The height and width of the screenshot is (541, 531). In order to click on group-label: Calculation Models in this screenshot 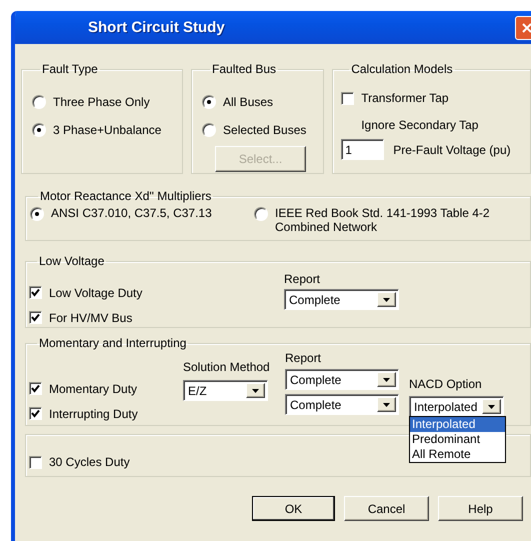, I will do `click(402, 69)`.